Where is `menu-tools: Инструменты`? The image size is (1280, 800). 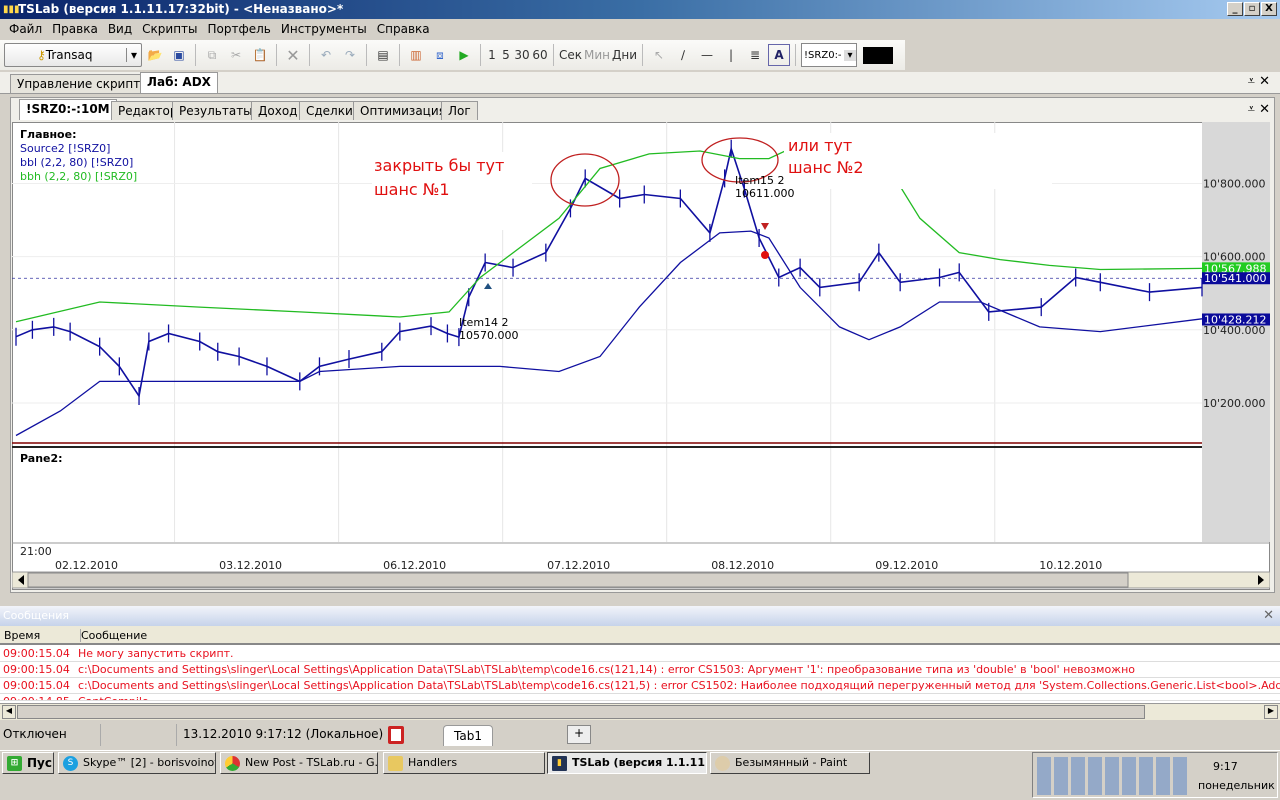 menu-tools: Инструменты is located at coordinates (324, 29).